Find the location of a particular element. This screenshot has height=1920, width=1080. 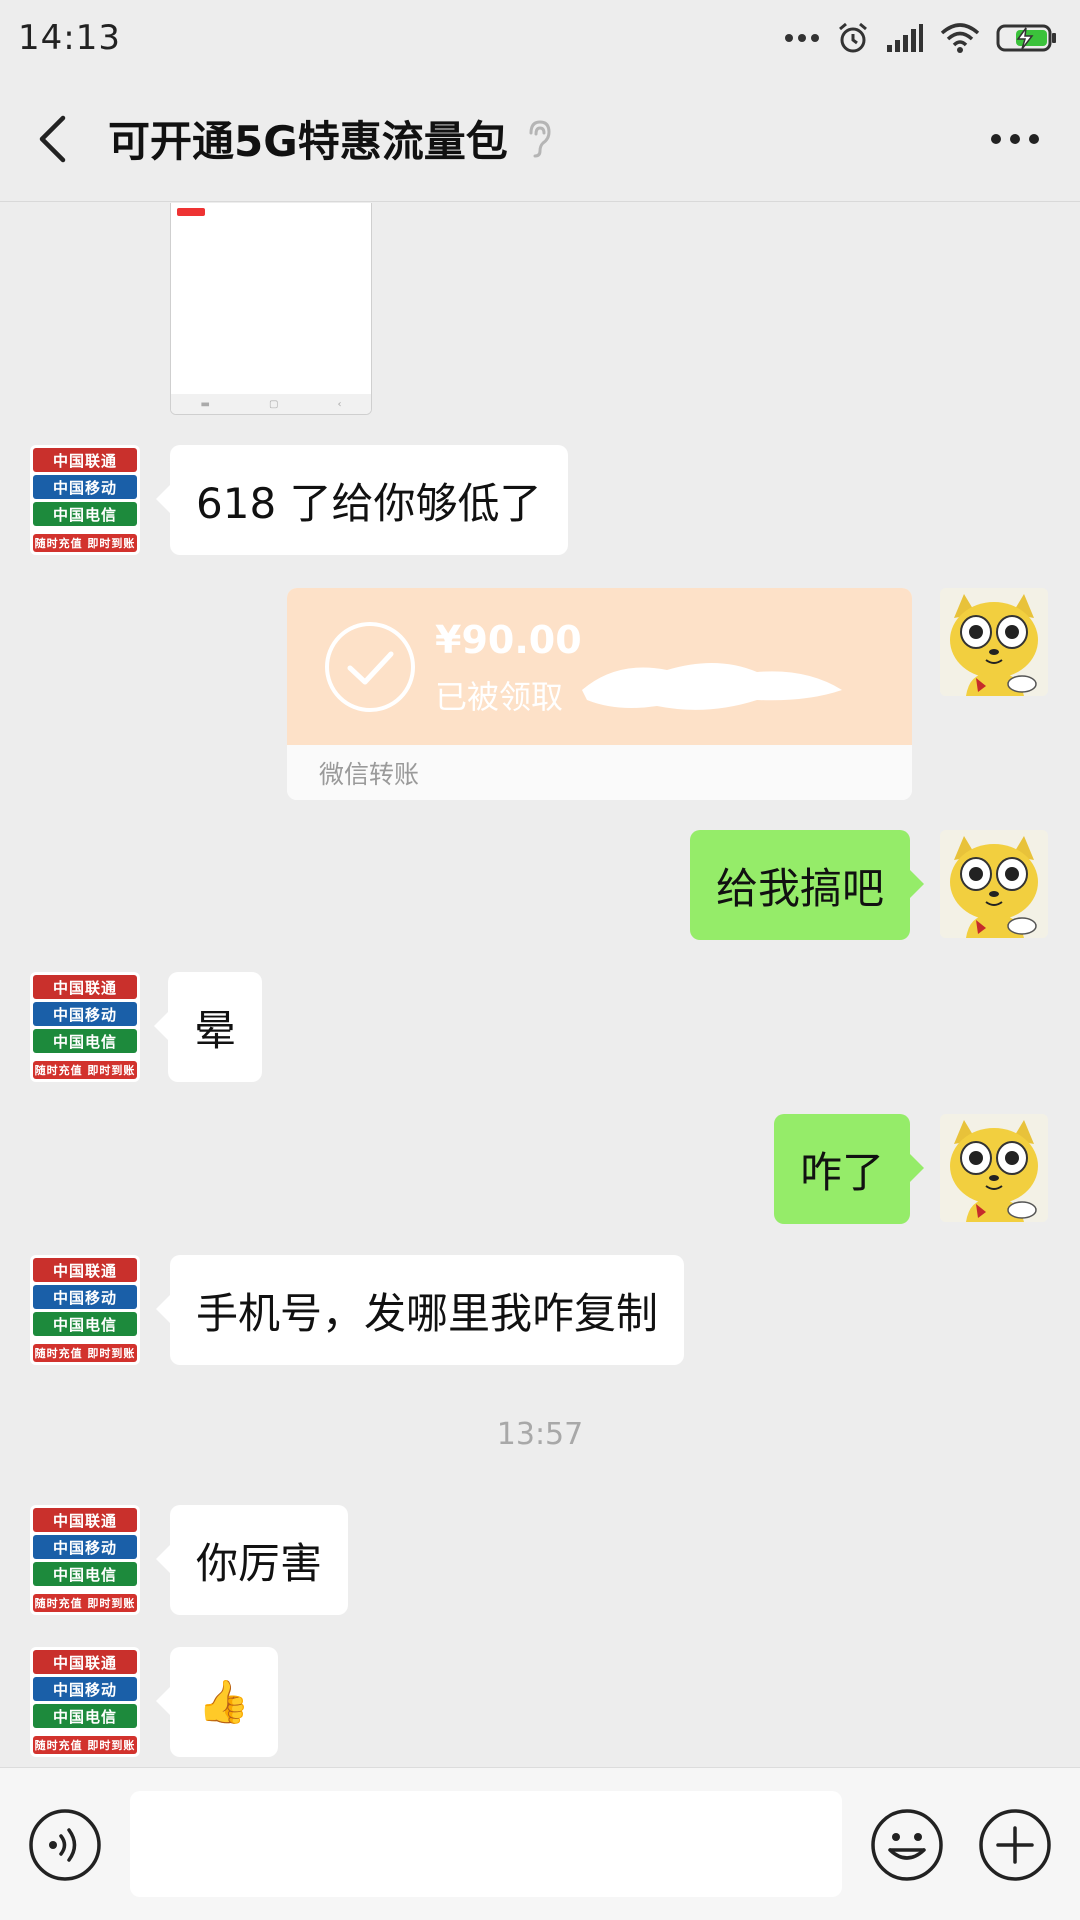

input-bar is located at coordinates (540, 1843).